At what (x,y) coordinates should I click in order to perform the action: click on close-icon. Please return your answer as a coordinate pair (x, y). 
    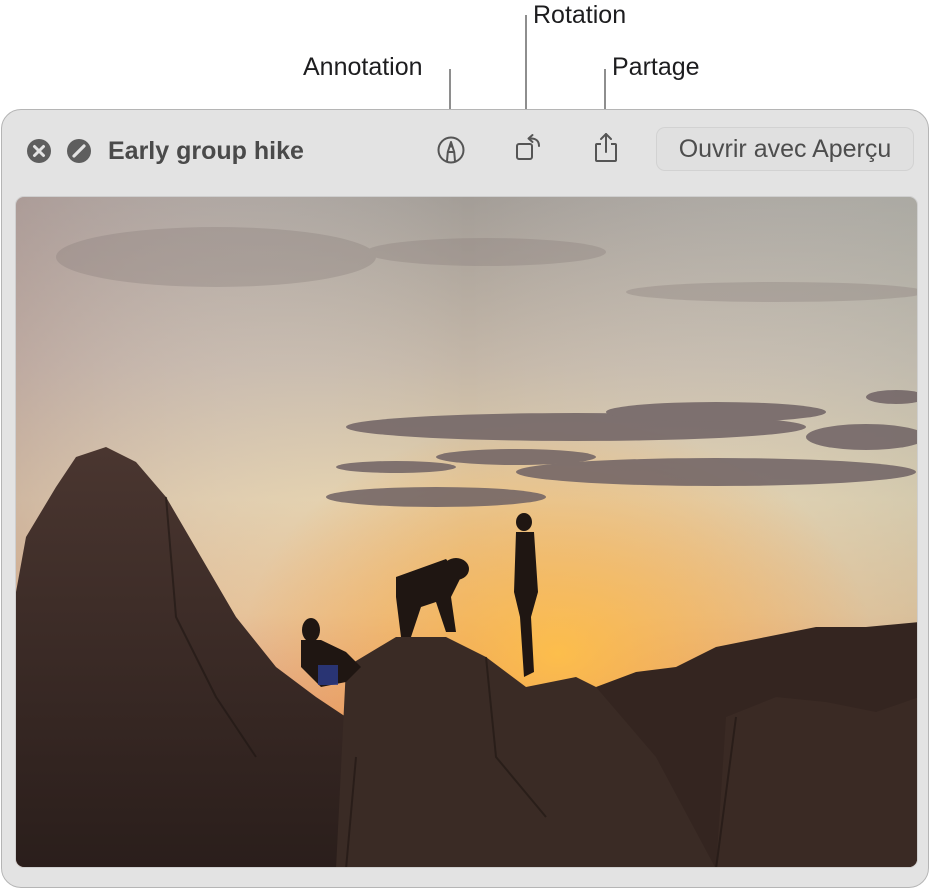
    Looking at the image, I should click on (39, 151).